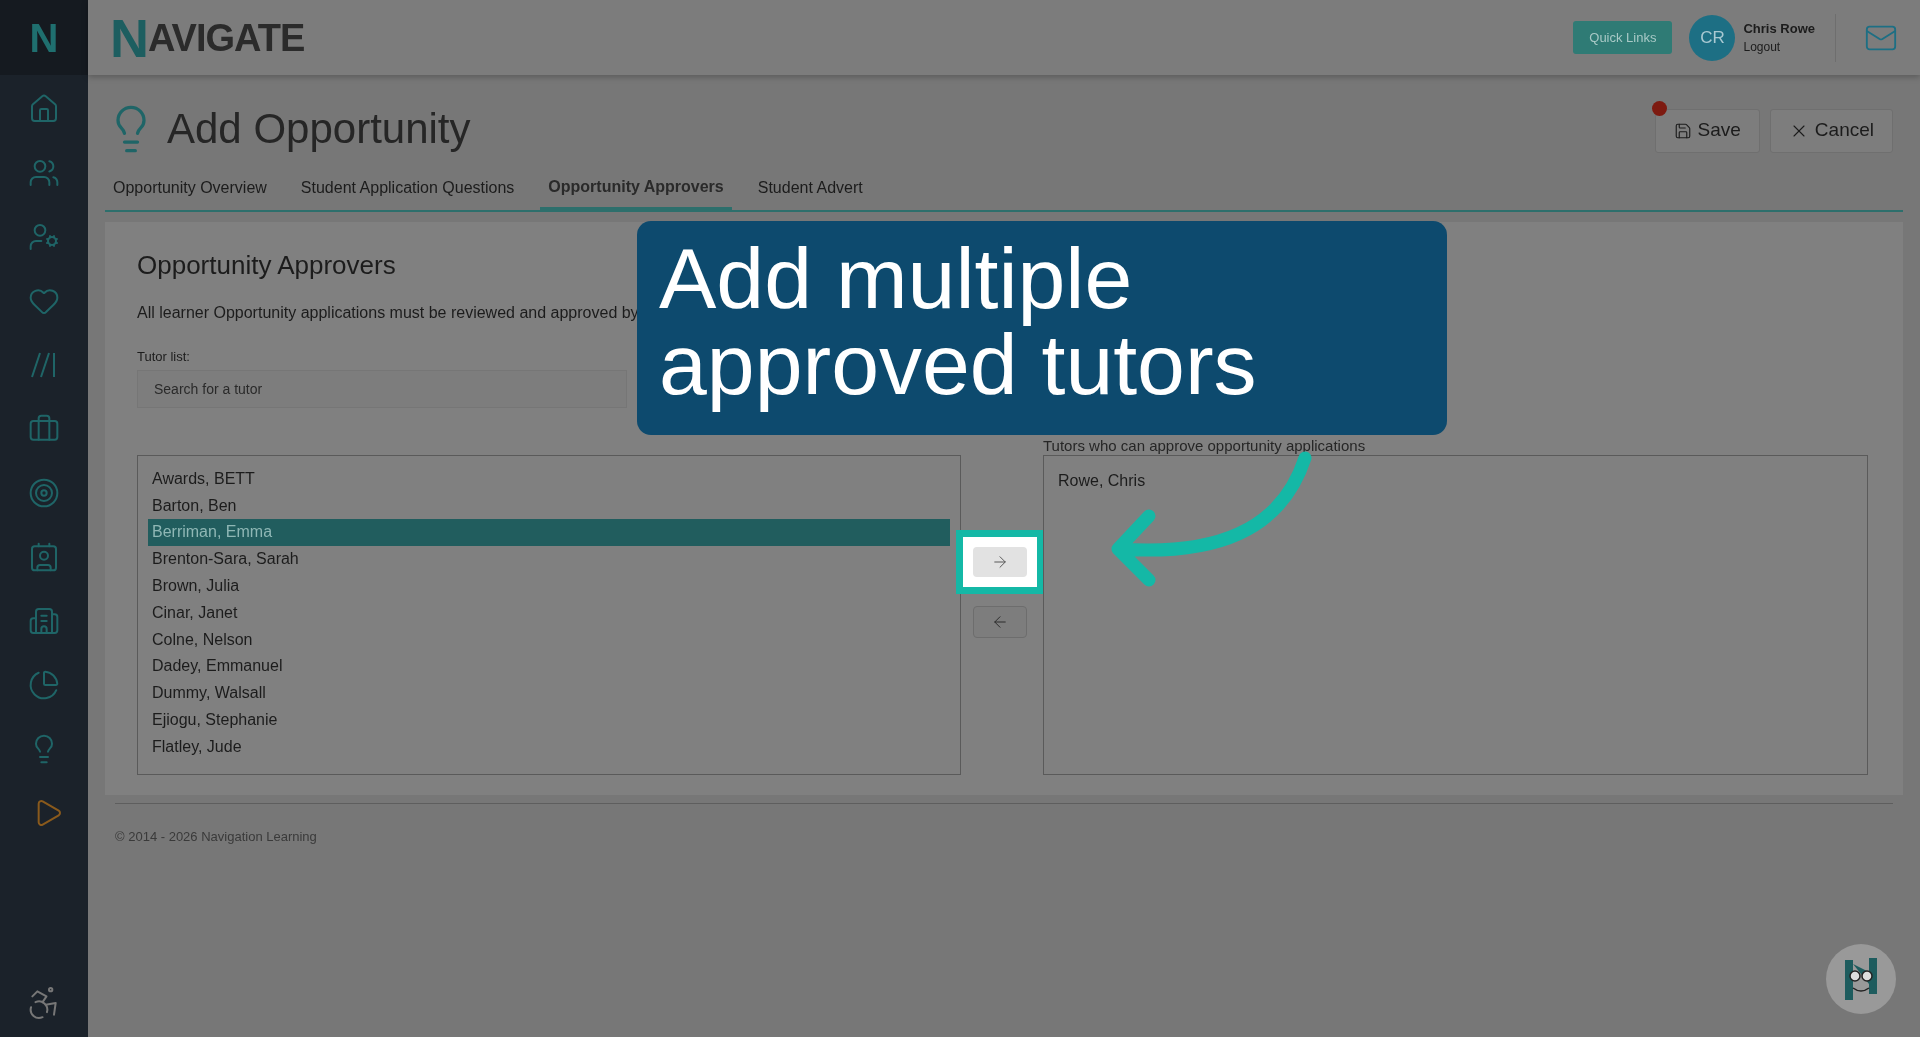 The image size is (1920, 1037). Describe the element at coordinates (1831, 130) in the screenshot. I see `cancel-button: Cancel` at that location.